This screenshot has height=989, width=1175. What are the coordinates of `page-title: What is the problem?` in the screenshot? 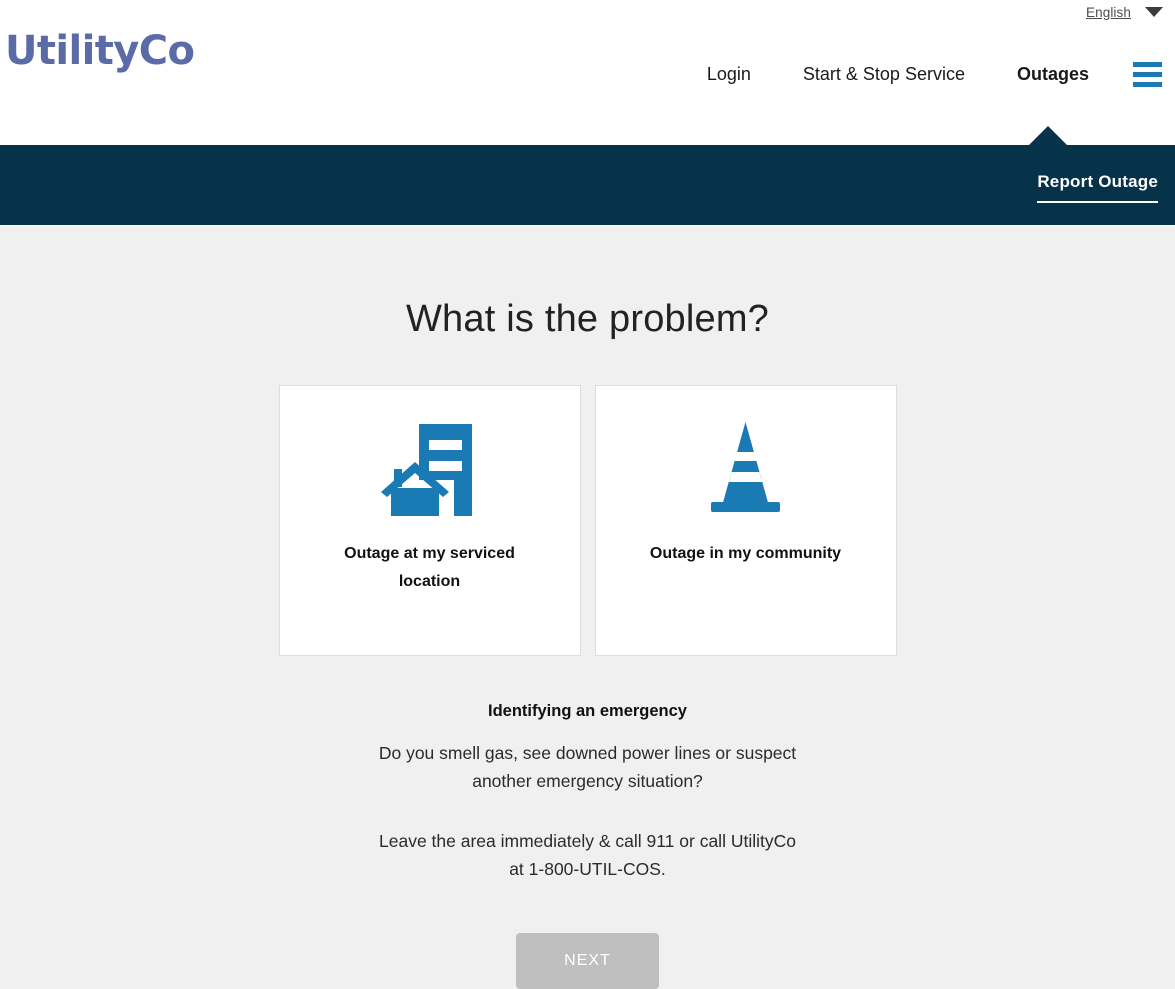 It's located at (587, 319).